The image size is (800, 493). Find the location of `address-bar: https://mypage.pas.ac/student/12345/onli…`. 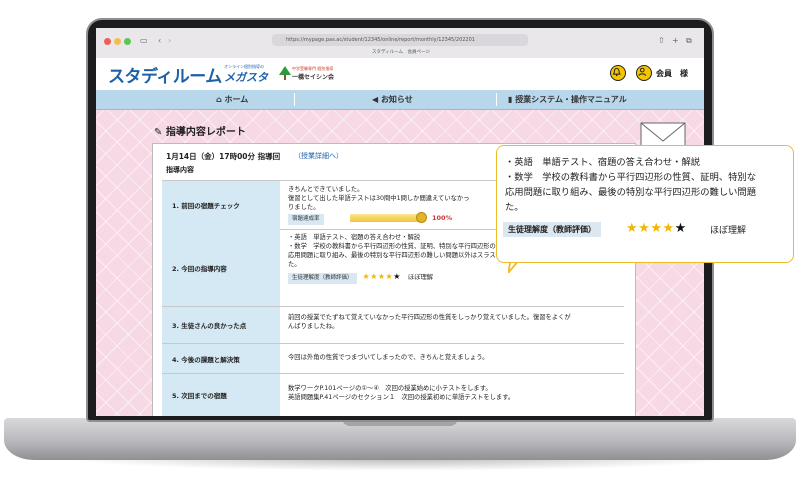

address-bar: https://mypage.pas.ac/student/12345/onli… is located at coordinates (400, 40).